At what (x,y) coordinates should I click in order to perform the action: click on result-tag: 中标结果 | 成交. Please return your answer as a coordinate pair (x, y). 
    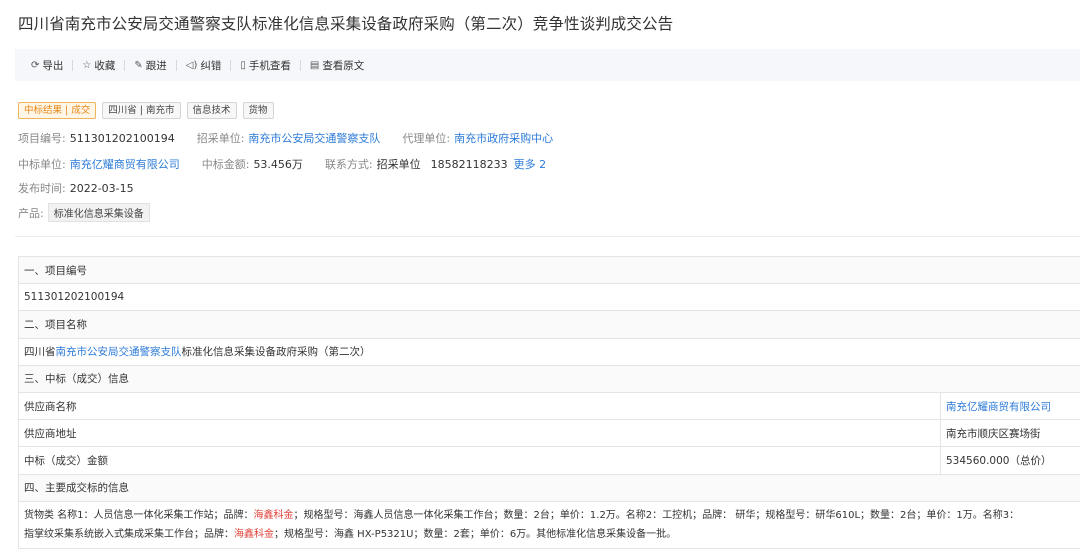
    Looking at the image, I should click on (57, 110).